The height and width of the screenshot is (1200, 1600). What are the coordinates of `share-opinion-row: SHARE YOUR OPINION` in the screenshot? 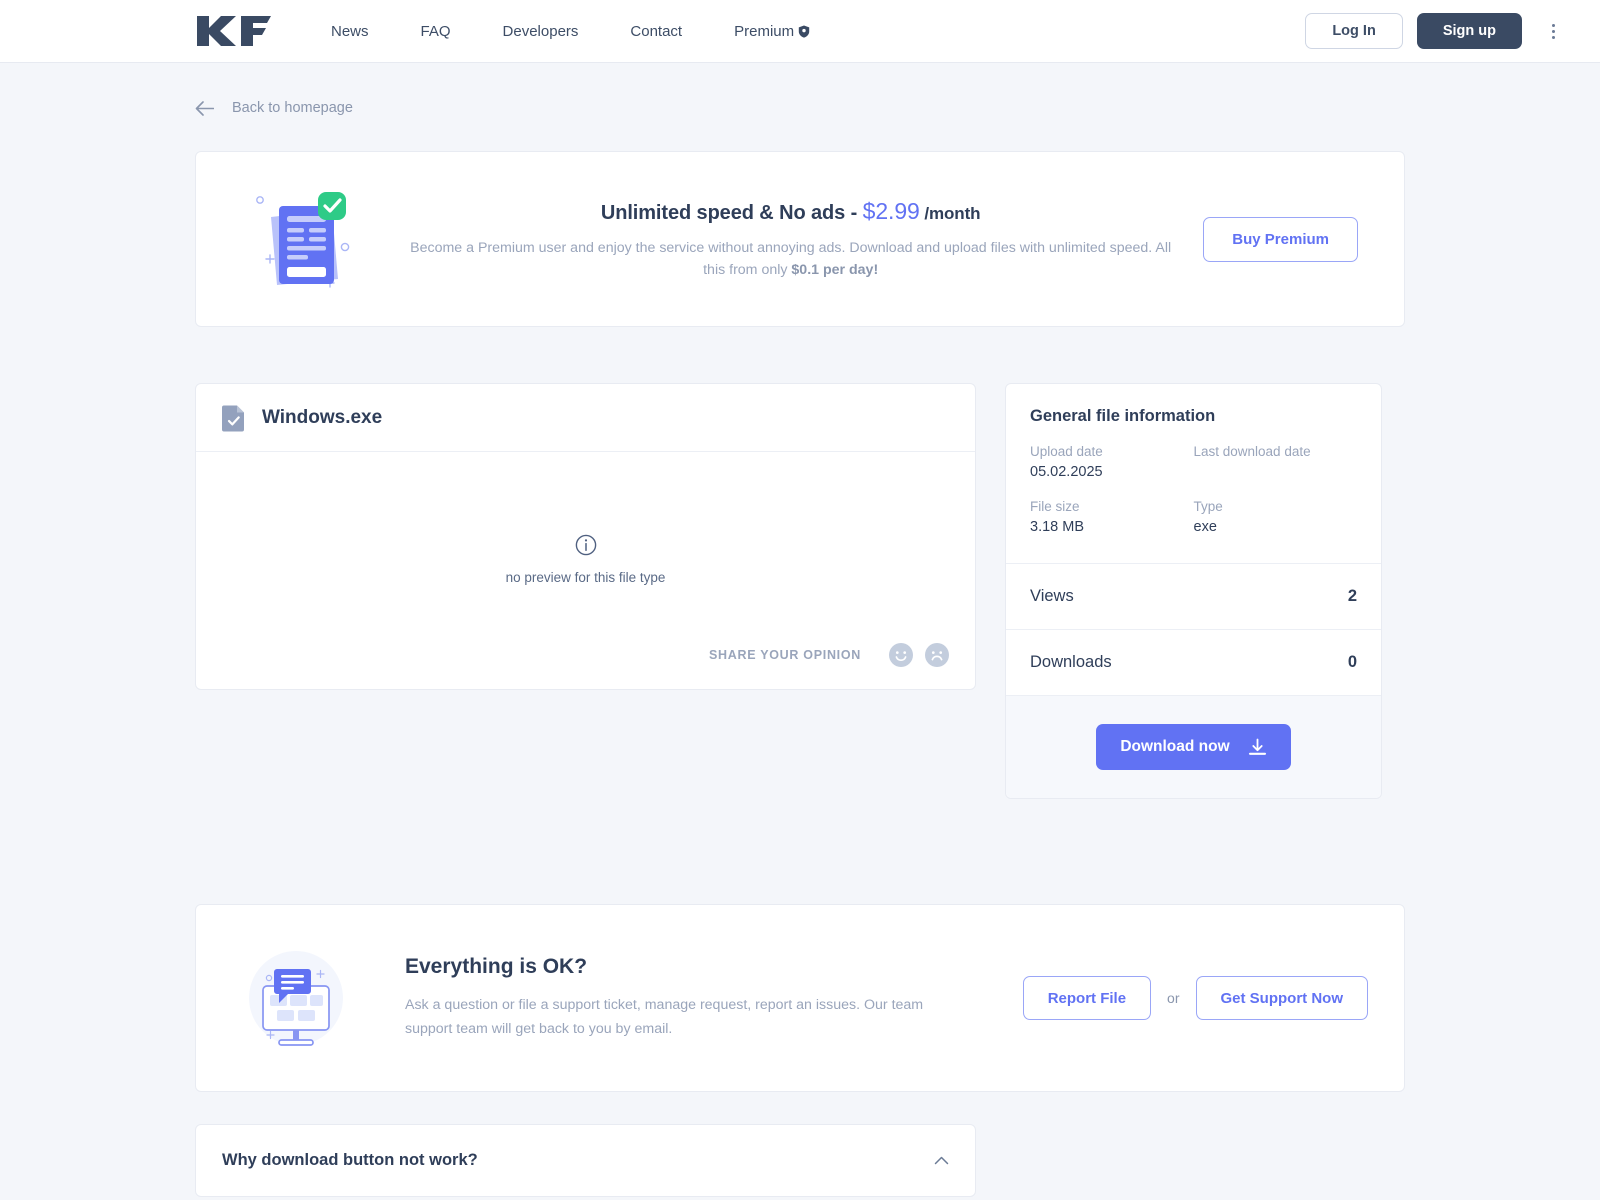 It's located at (585, 666).